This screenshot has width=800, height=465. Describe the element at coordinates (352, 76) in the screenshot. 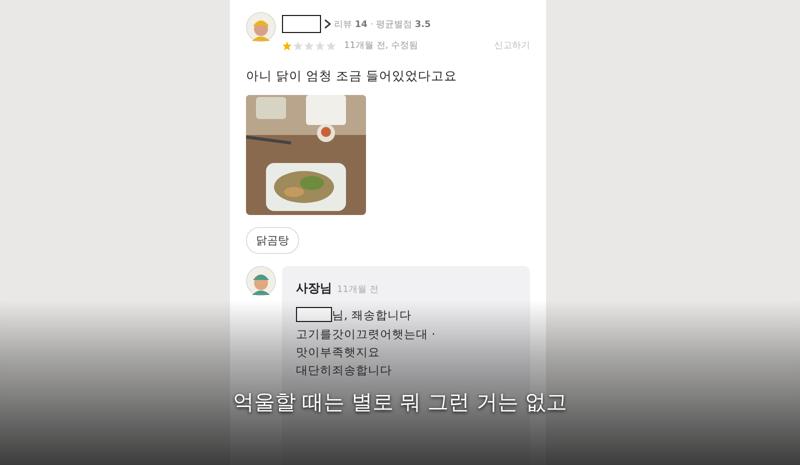

I see `review-text: 아니 닭이 엄청 조금 들어있었다고요` at that location.